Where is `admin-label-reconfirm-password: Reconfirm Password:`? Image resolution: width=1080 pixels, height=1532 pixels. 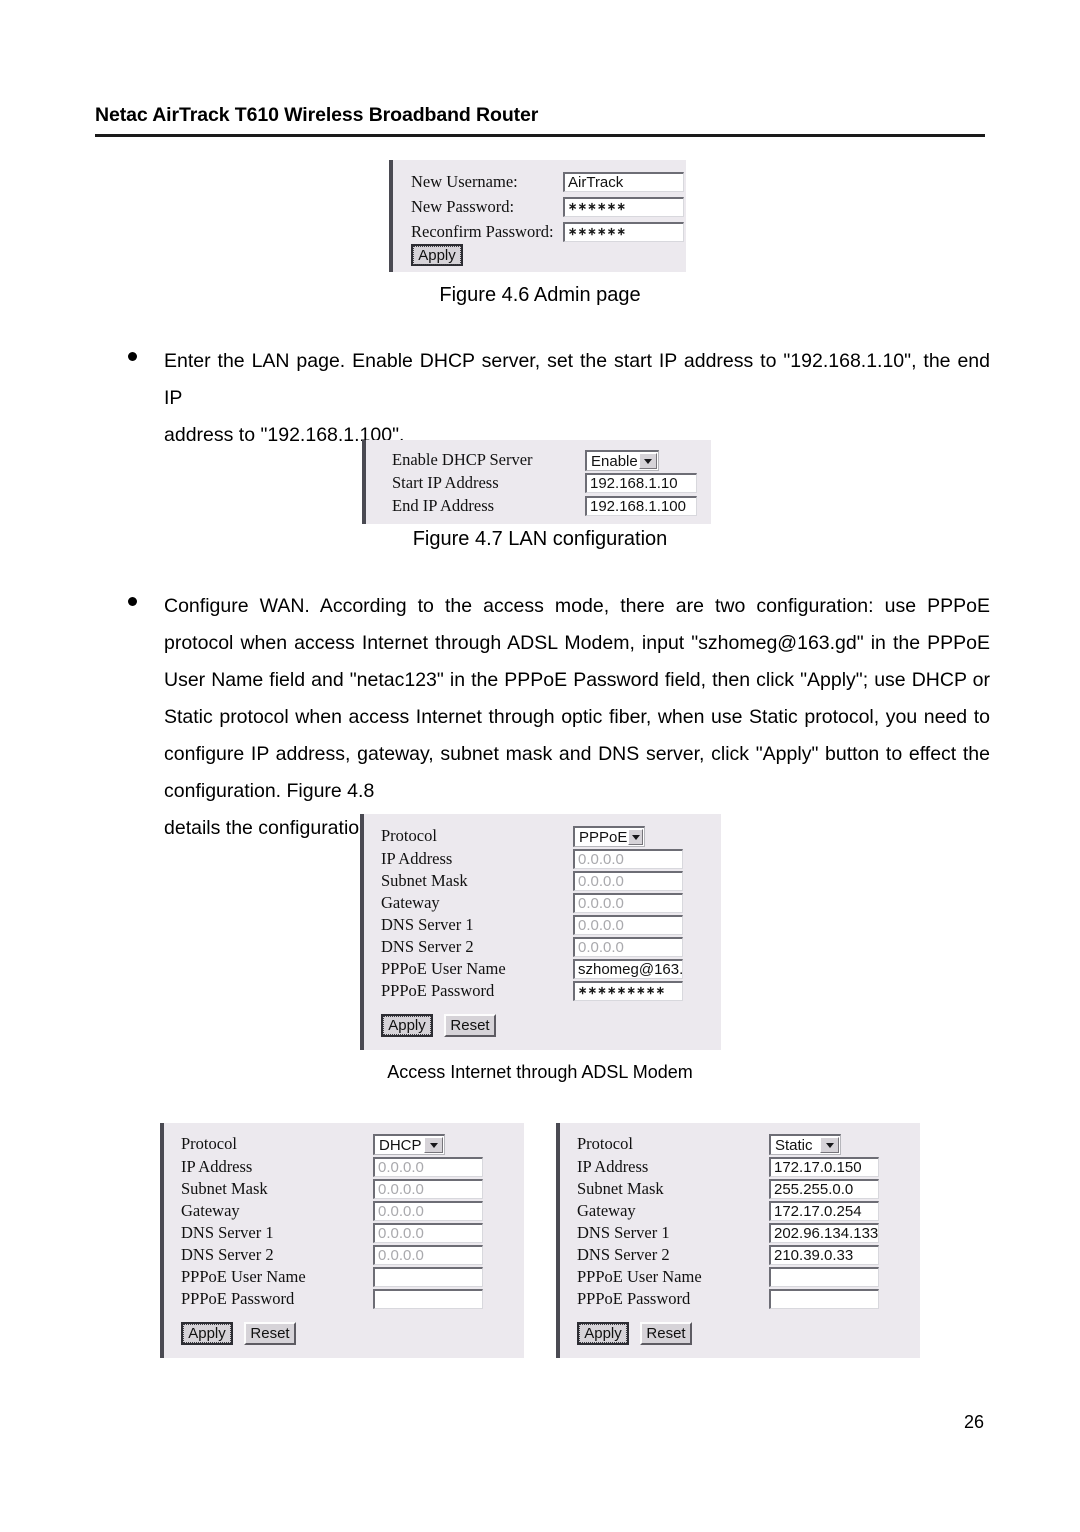 admin-label-reconfirm-password: Reconfirm Password: is located at coordinates (482, 231).